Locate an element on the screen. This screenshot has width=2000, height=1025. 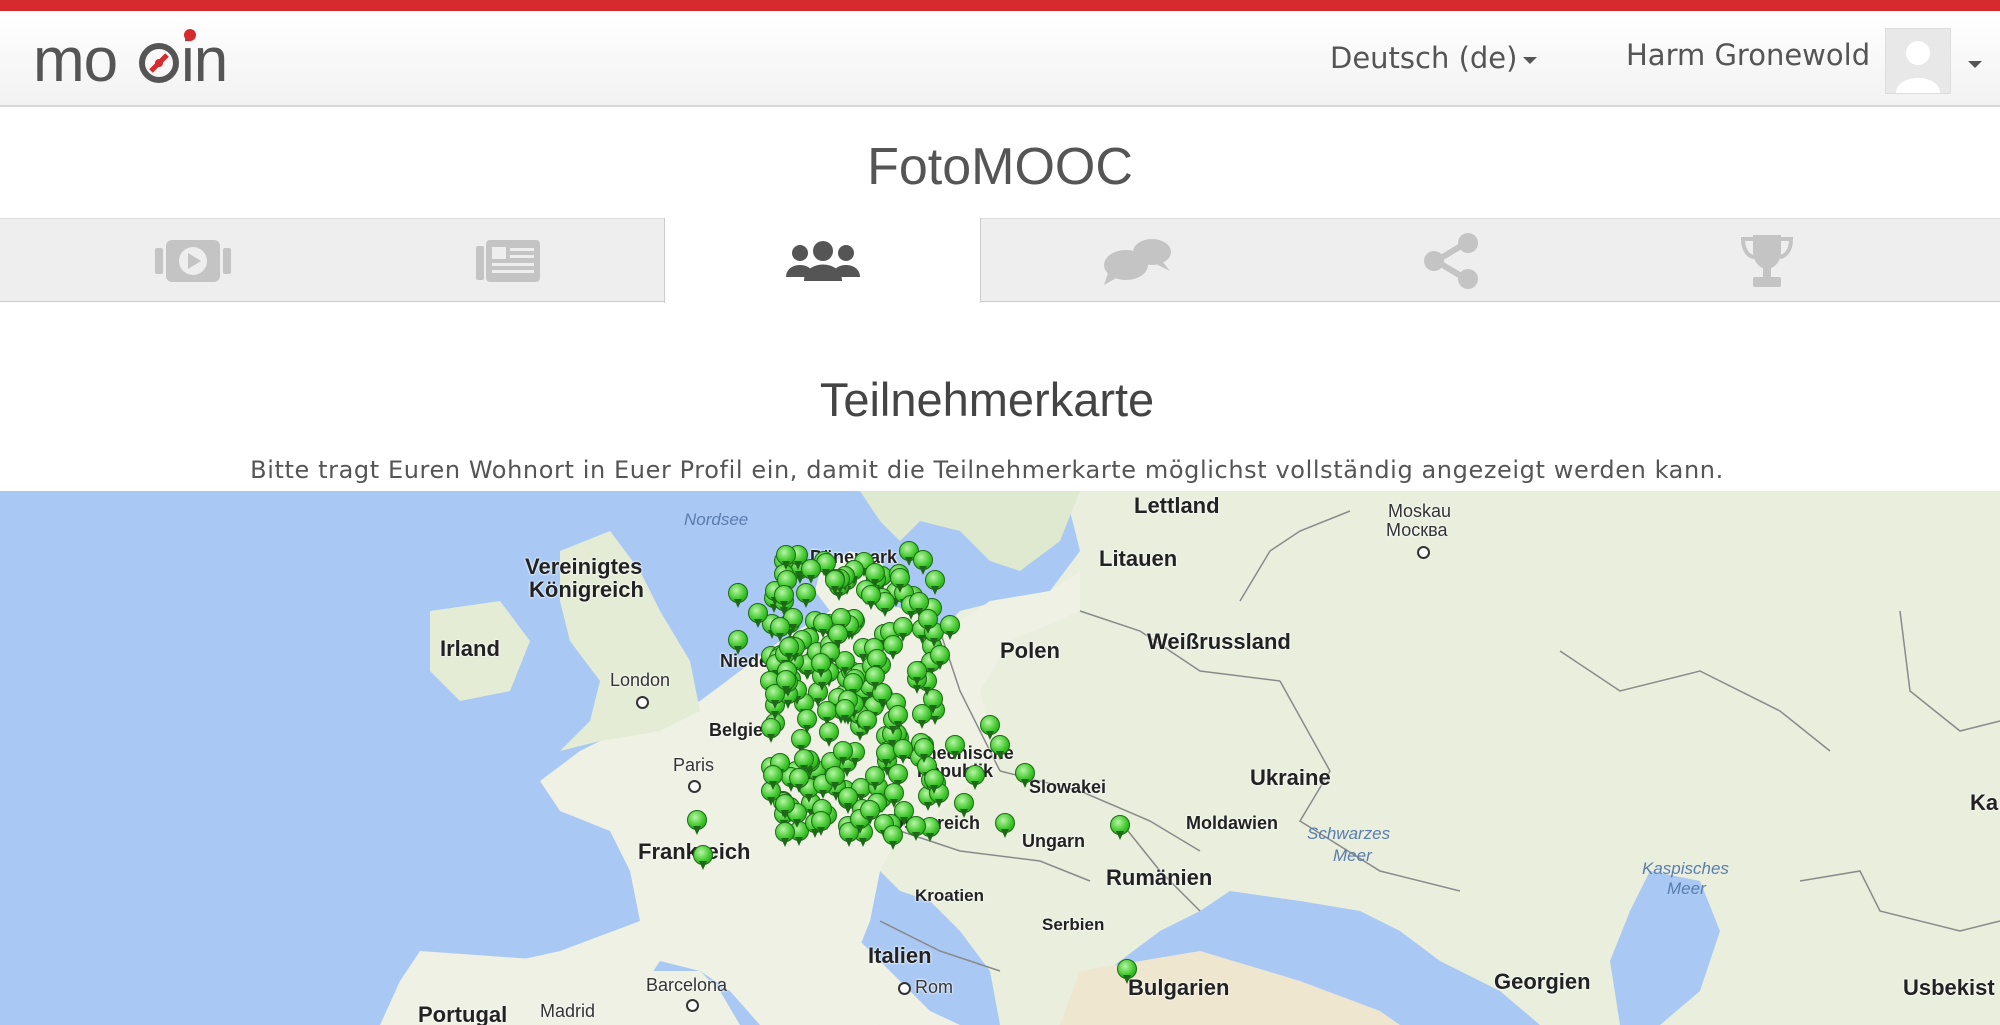
course-tab-bar is located at coordinates (1000, 260).